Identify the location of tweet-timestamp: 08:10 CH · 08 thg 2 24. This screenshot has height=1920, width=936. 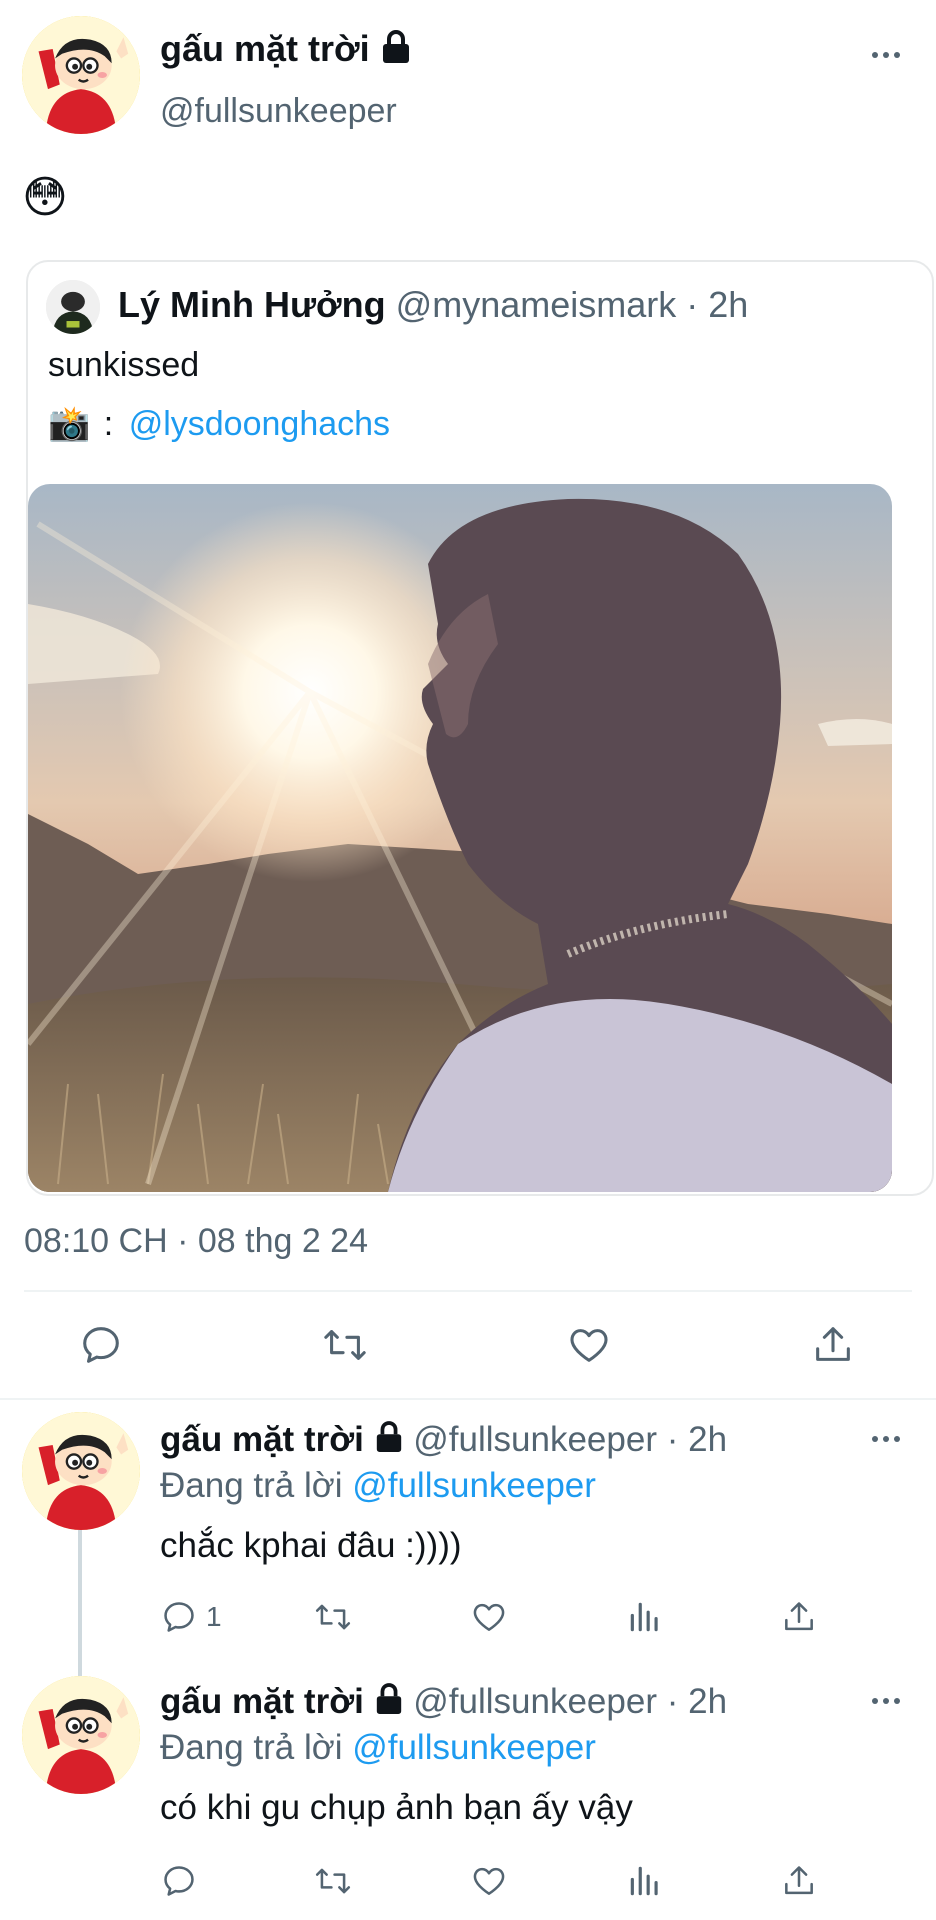
(196, 1241).